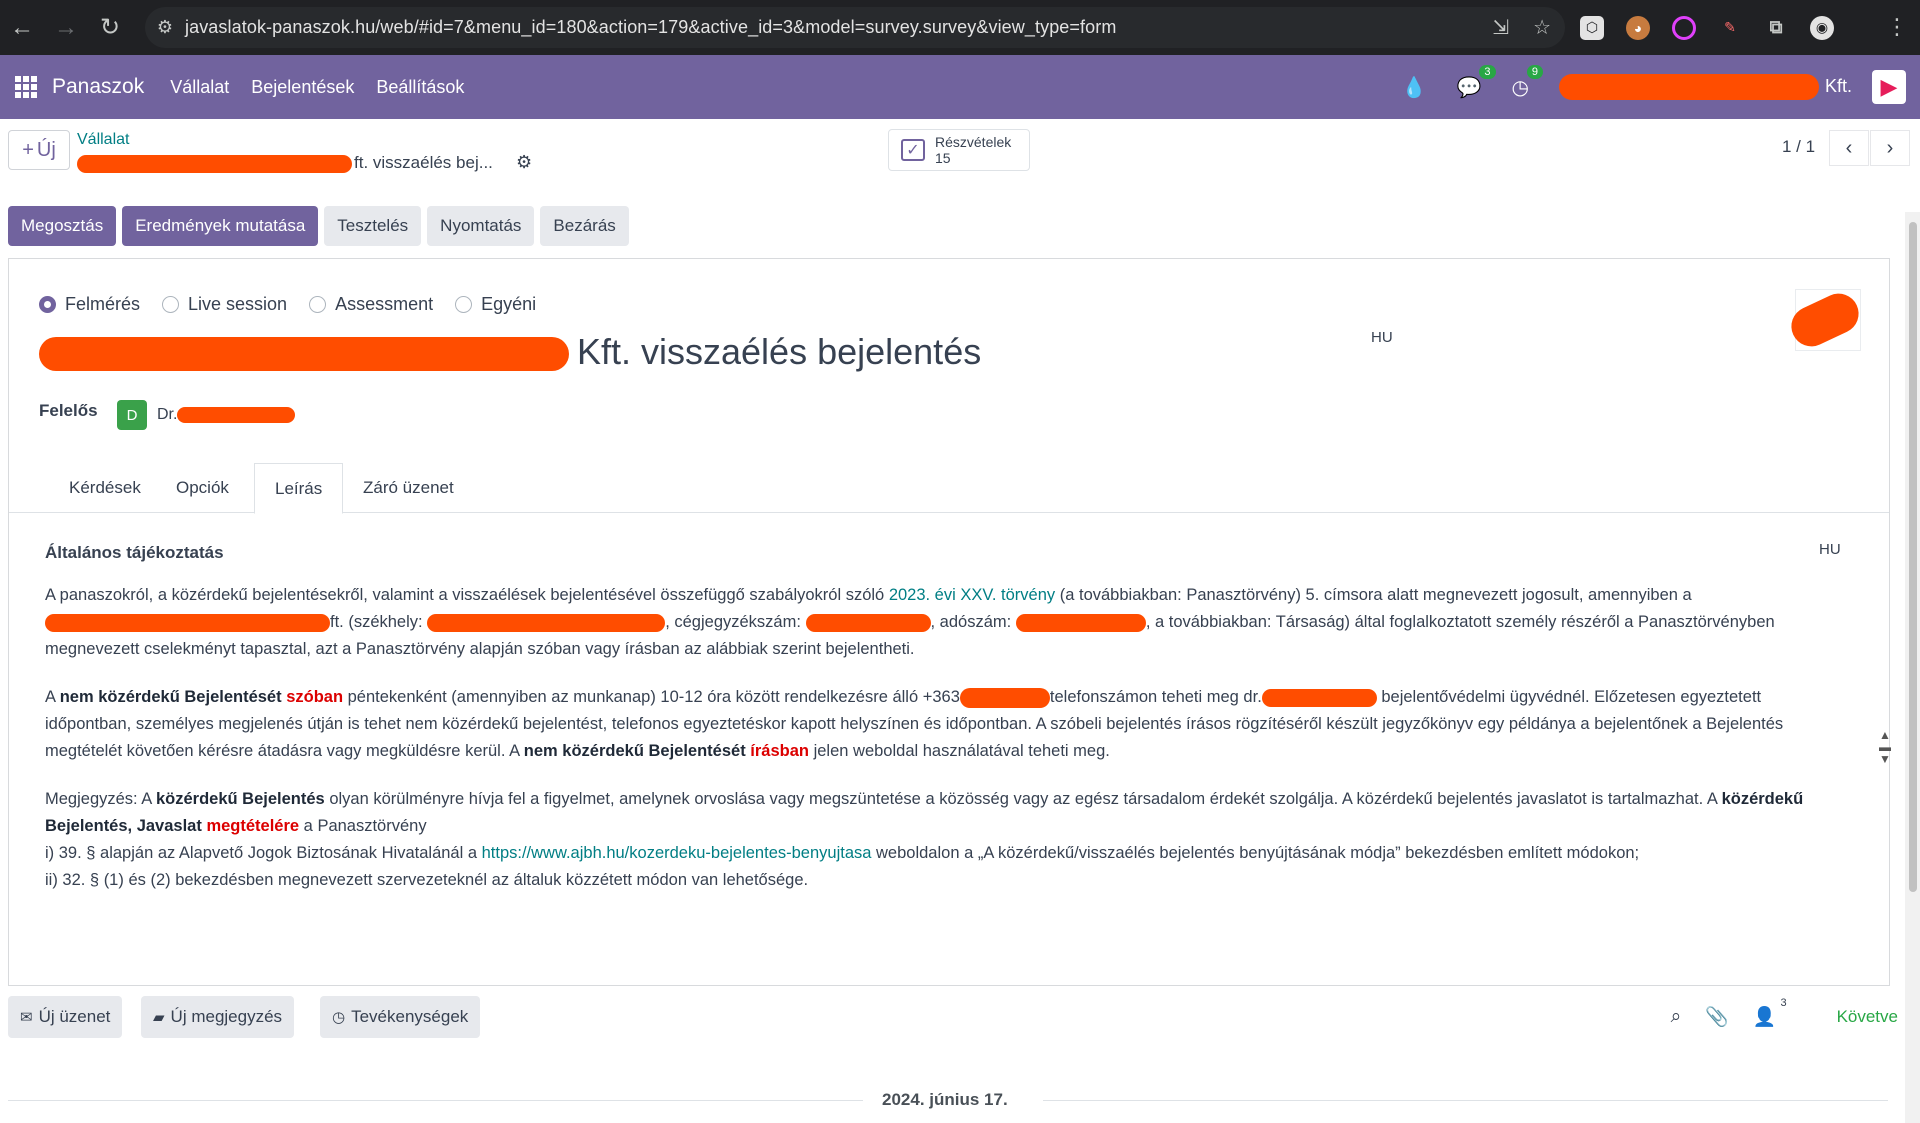  What do you see at coordinates (420, 87) in the screenshot?
I see `menu-beallitasok: Beállítások` at bounding box center [420, 87].